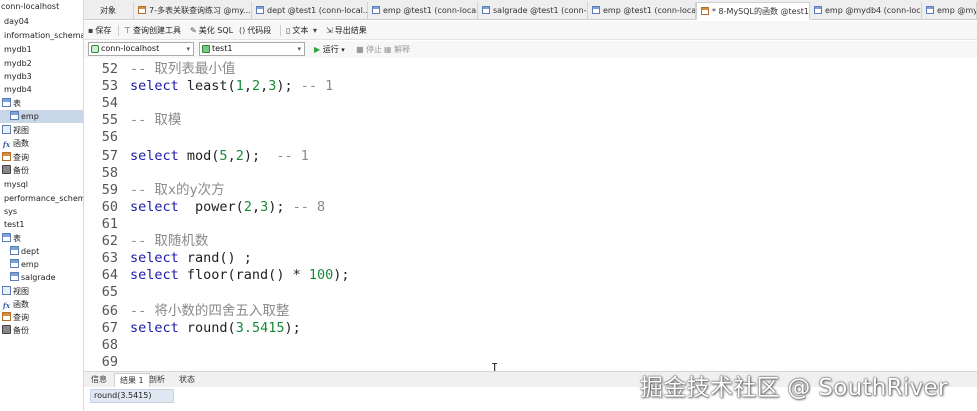 This screenshot has width=977, height=411. Describe the element at coordinates (346, 30) in the screenshot. I see `export-result-button: ⇲ 导出结果` at that location.